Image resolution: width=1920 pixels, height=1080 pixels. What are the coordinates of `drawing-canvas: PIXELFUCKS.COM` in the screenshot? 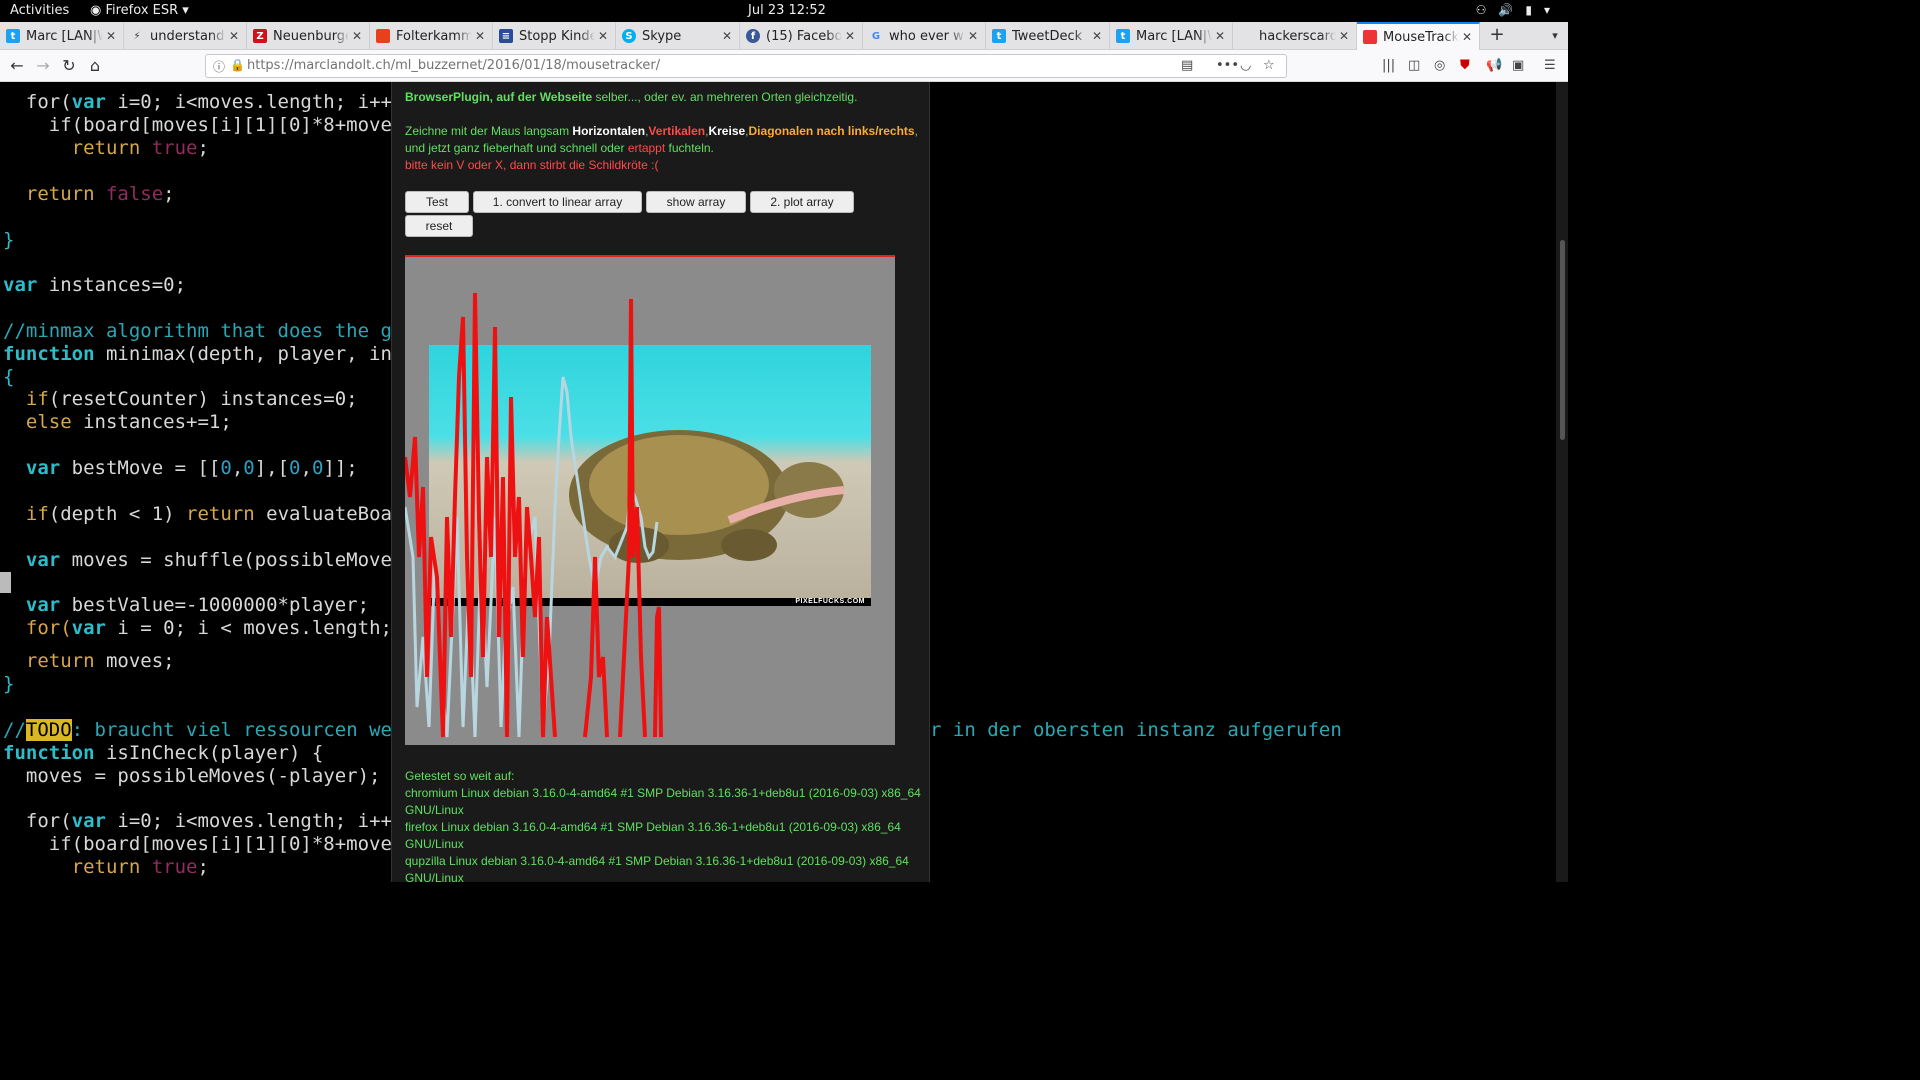 It's located at (650, 500).